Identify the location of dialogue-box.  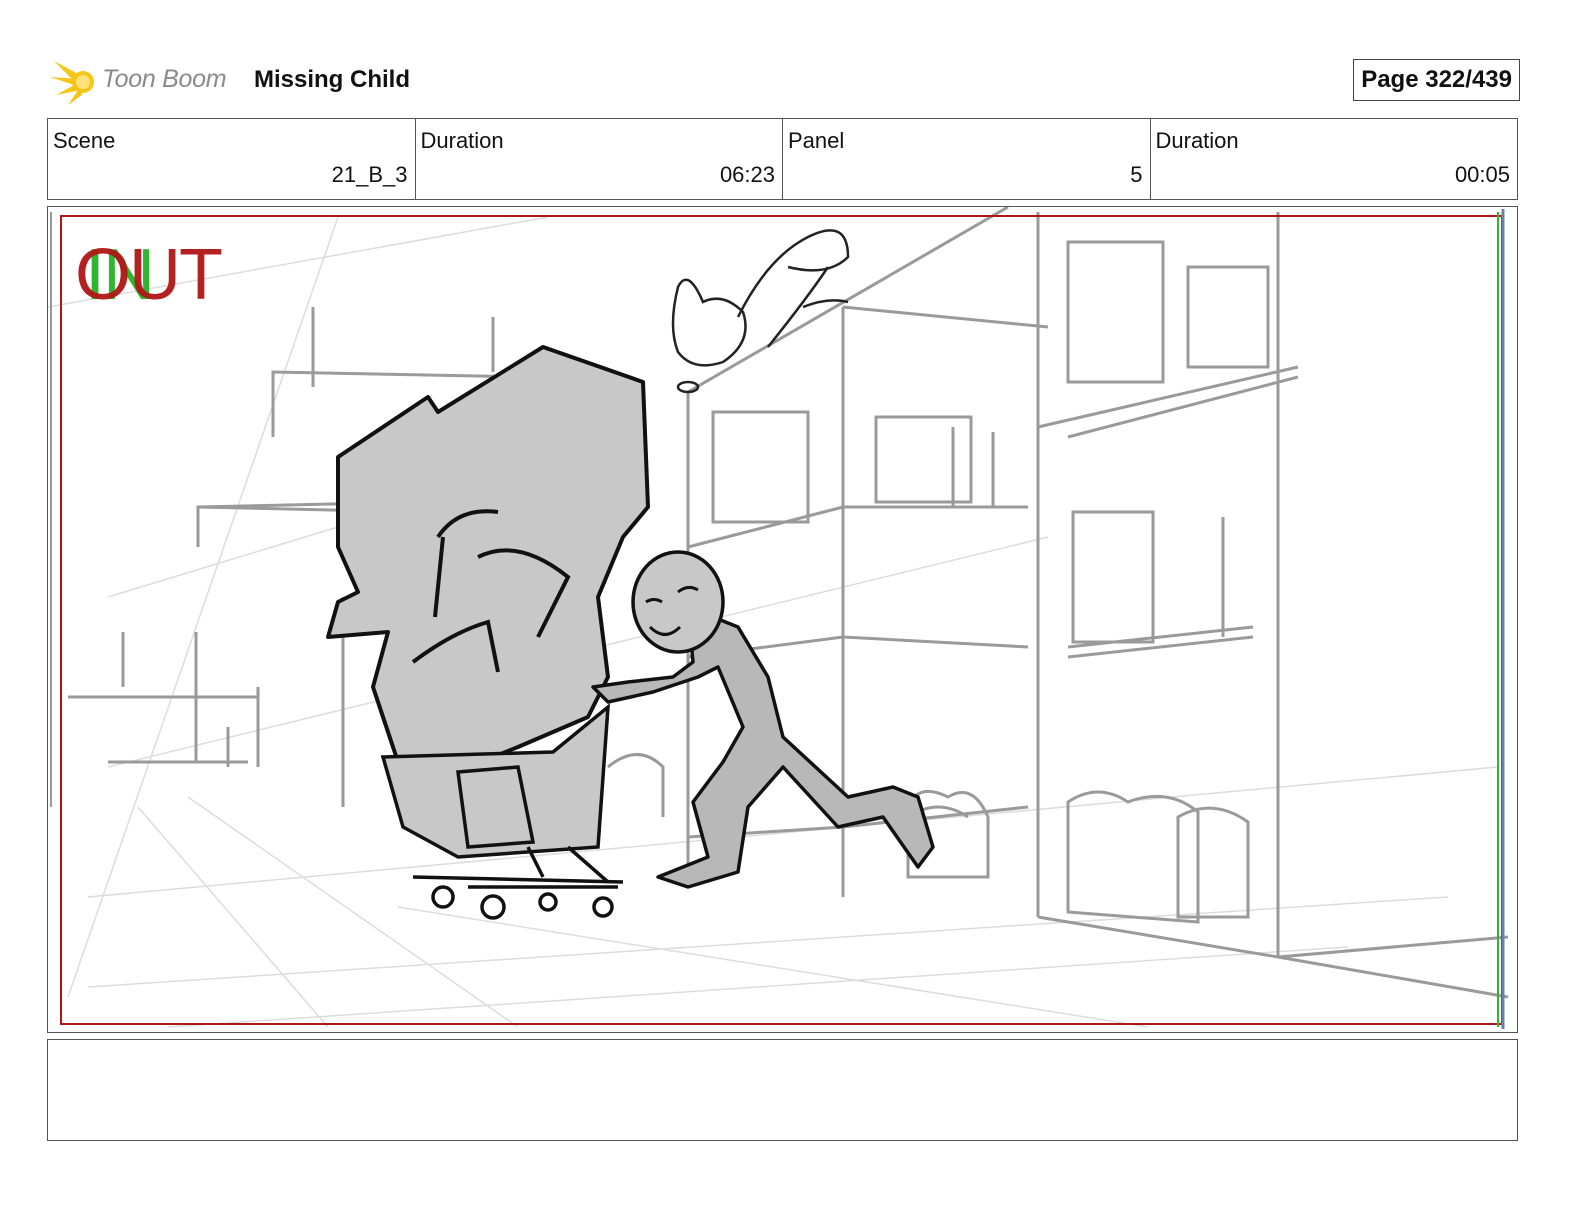
(782, 1090).